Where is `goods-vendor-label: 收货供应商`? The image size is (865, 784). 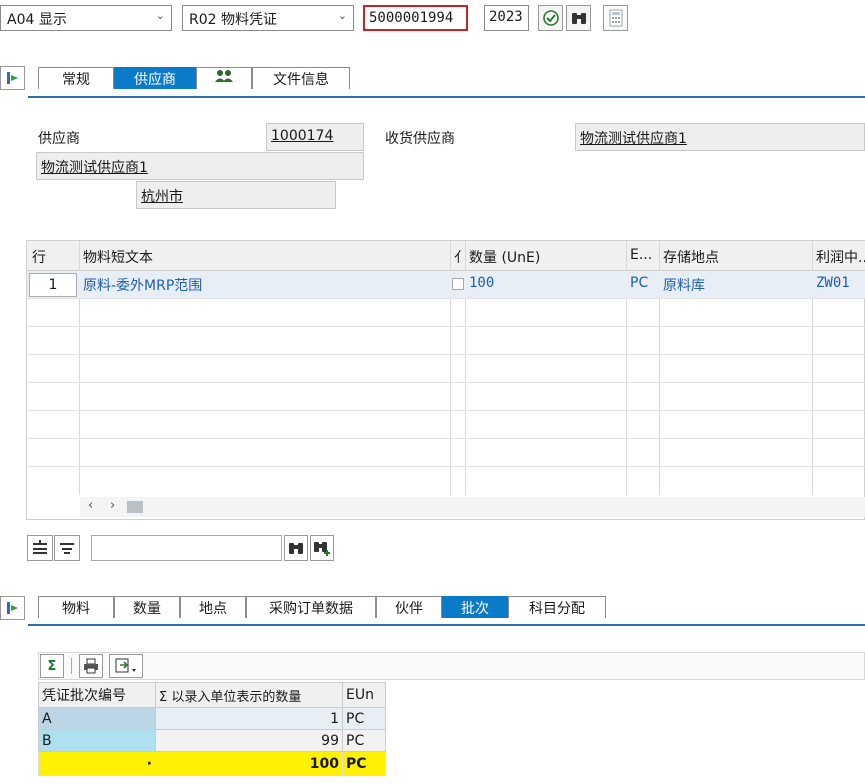
goods-vendor-label: 收货供应商 is located at coordinates (420, 139).